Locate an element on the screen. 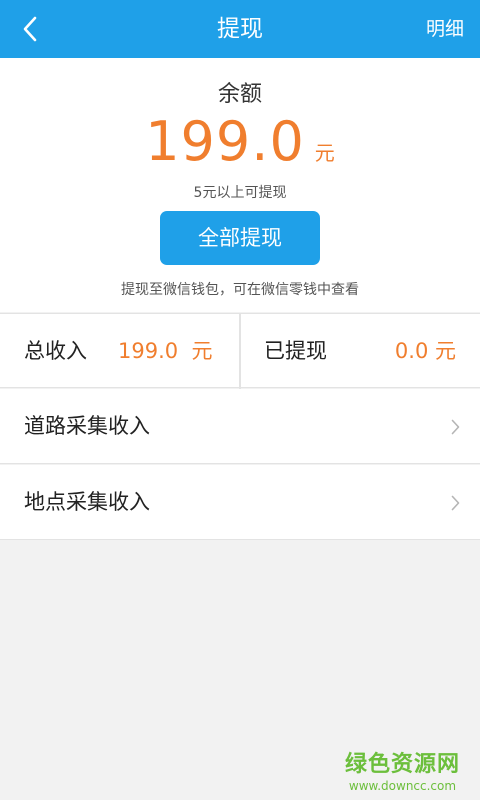  list-item-label: 道路采集收入 is located at coordinates (87, 426).